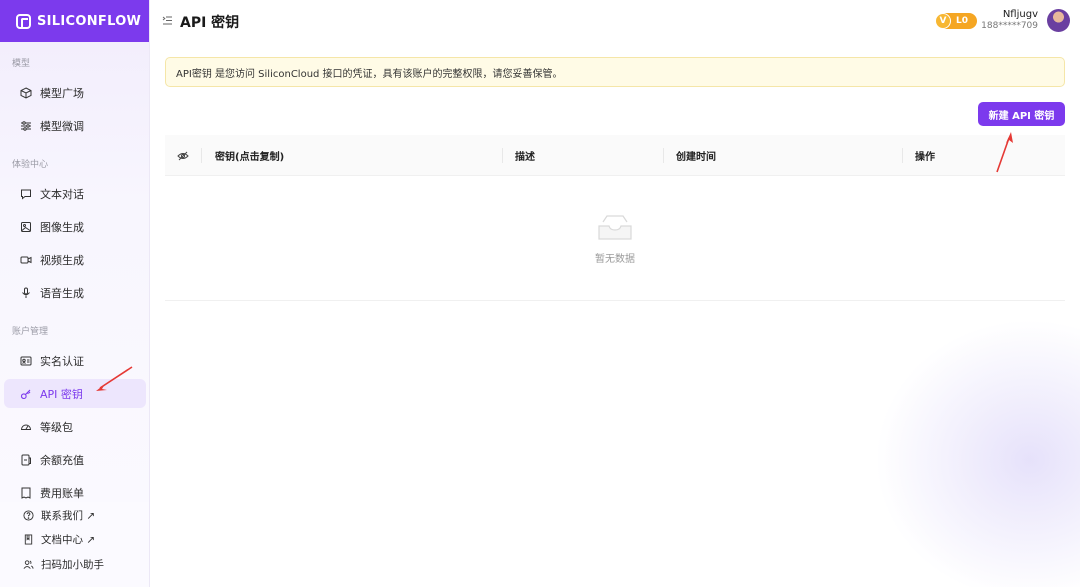 This screenshot has height=587, width=1080. I want to click on sidebar-item-level-pack: 等级包, so click(75, 426).